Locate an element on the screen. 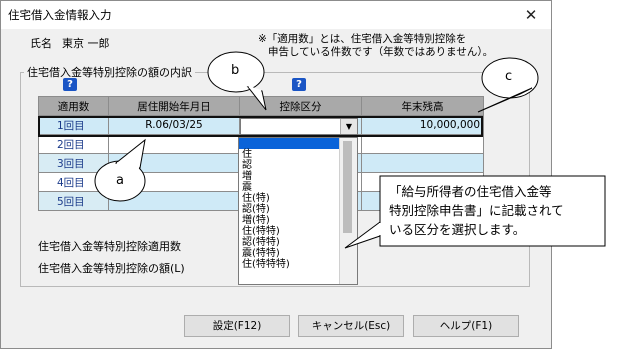 The image size is (623, 350). callout-line-2: 特別控除申告書」に記載されて is located at coordinates (476, 210).